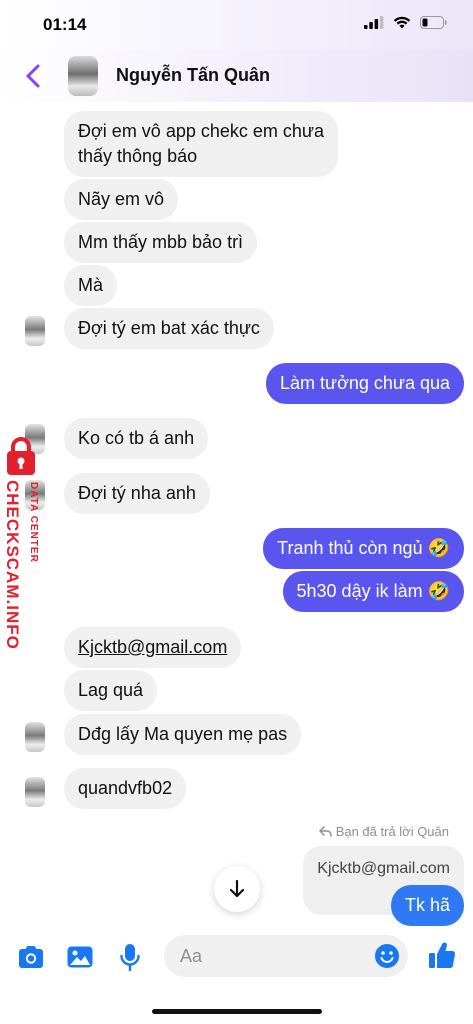 The height and width of the screenshot is (1024, 473). I want to click on message-incoming: Lag quá, so click(111, 690).